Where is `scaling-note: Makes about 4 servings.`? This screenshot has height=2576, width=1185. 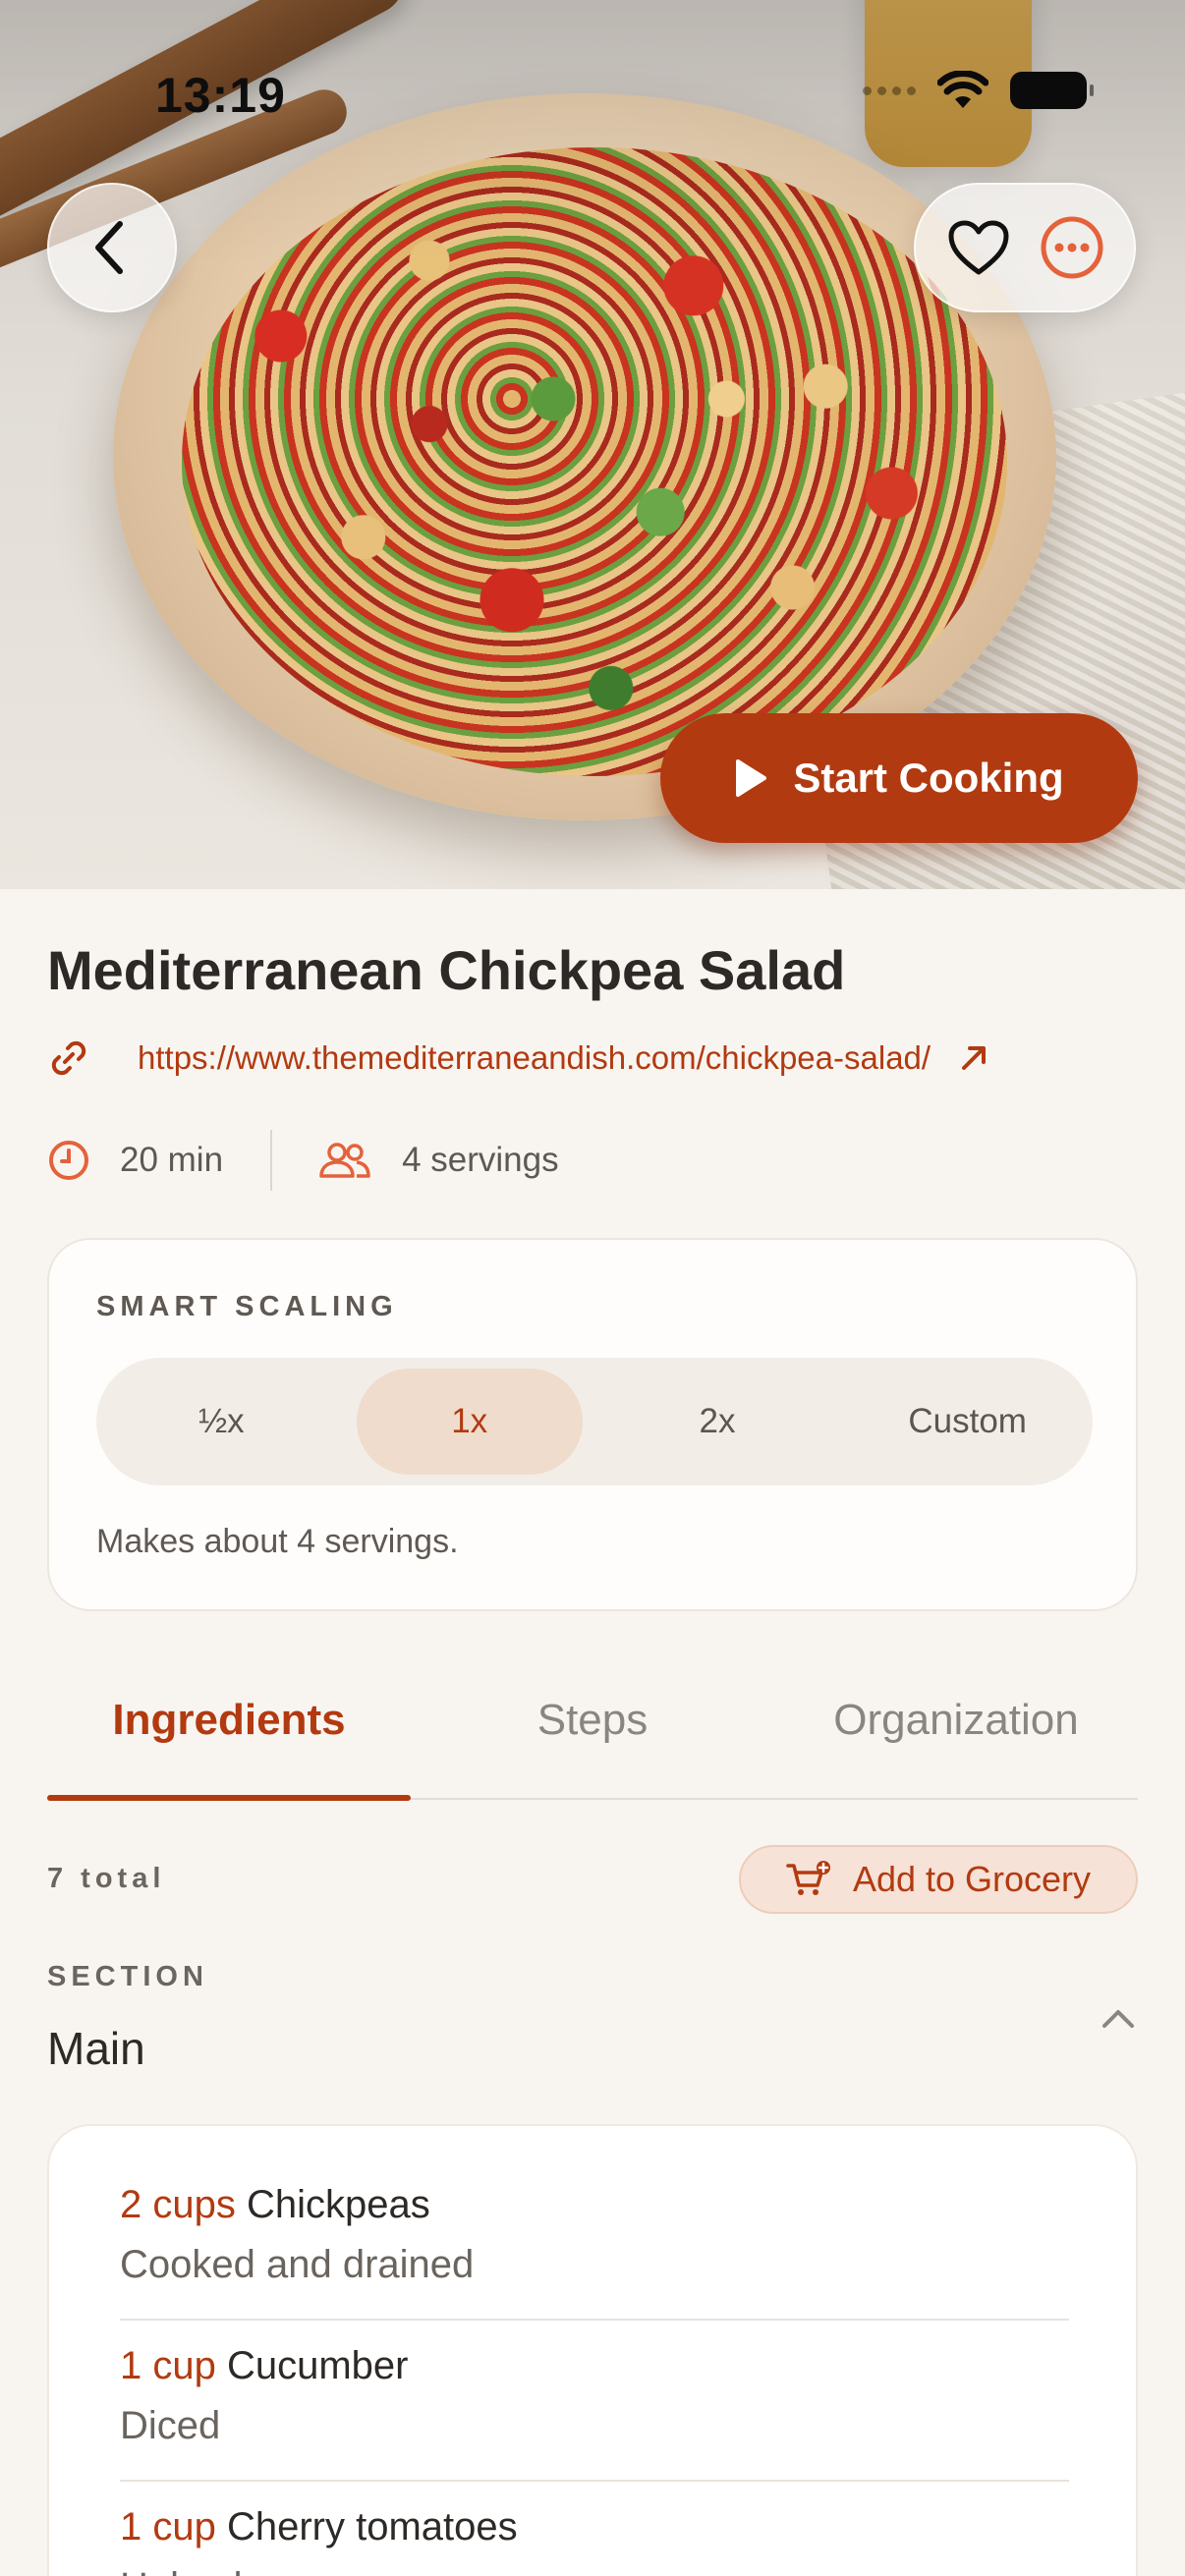
scaling-note: Makes about 4 servings. is located at coordinates (278, 1541).